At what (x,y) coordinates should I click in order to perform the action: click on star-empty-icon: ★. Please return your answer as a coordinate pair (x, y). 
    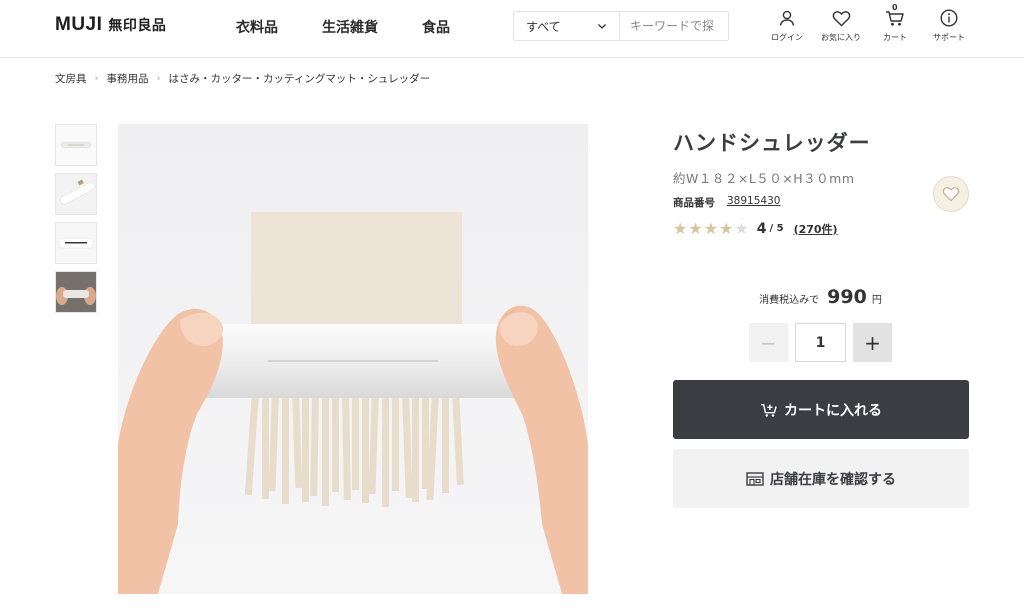
    Looking at the image, I should click on (741, 228).